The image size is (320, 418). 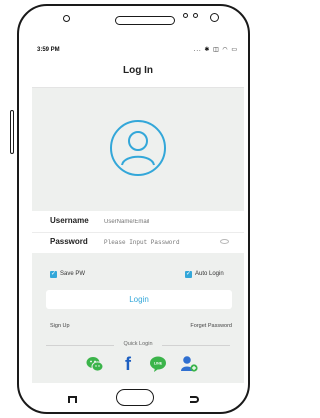 What do you see at coordinates (138, 50) in the screenshot?
I see `status-bar: 3:59 PM ... ✱ ◫ ◠ ▭` at bounding box center [138, 50].